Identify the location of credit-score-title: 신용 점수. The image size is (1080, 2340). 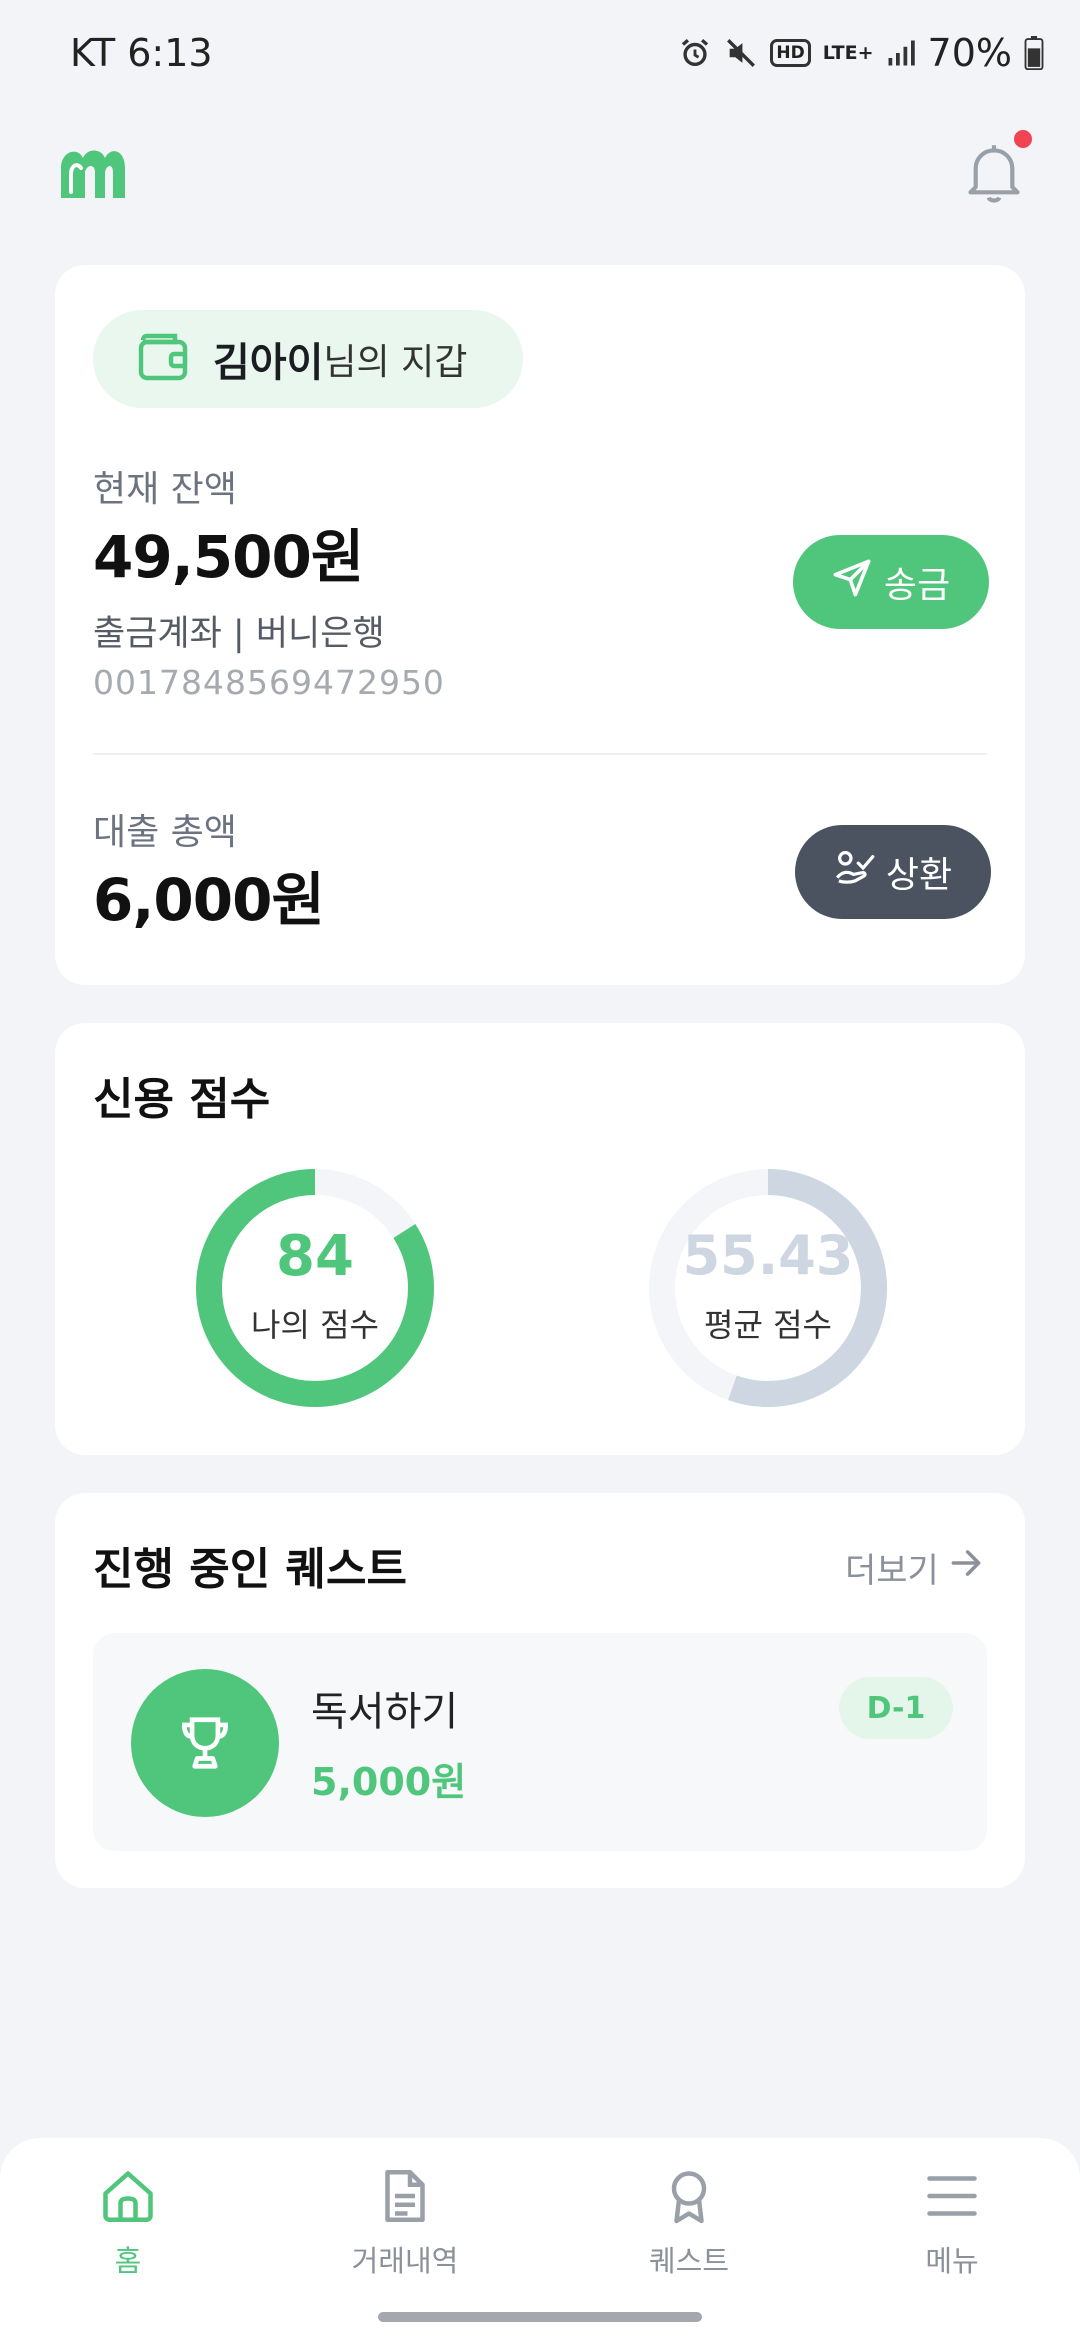
(182, 1099).